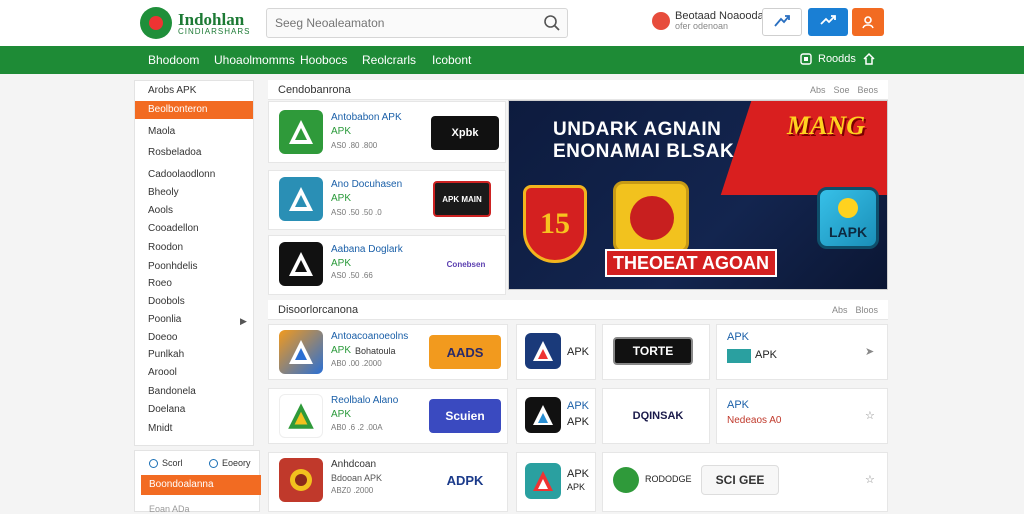 This screenshot has height=514, width=1024. What do you see at coordinates (866, 310) in the screenshot?
I see `section-tool-link: Bloos` at bounding box center [866, 310].